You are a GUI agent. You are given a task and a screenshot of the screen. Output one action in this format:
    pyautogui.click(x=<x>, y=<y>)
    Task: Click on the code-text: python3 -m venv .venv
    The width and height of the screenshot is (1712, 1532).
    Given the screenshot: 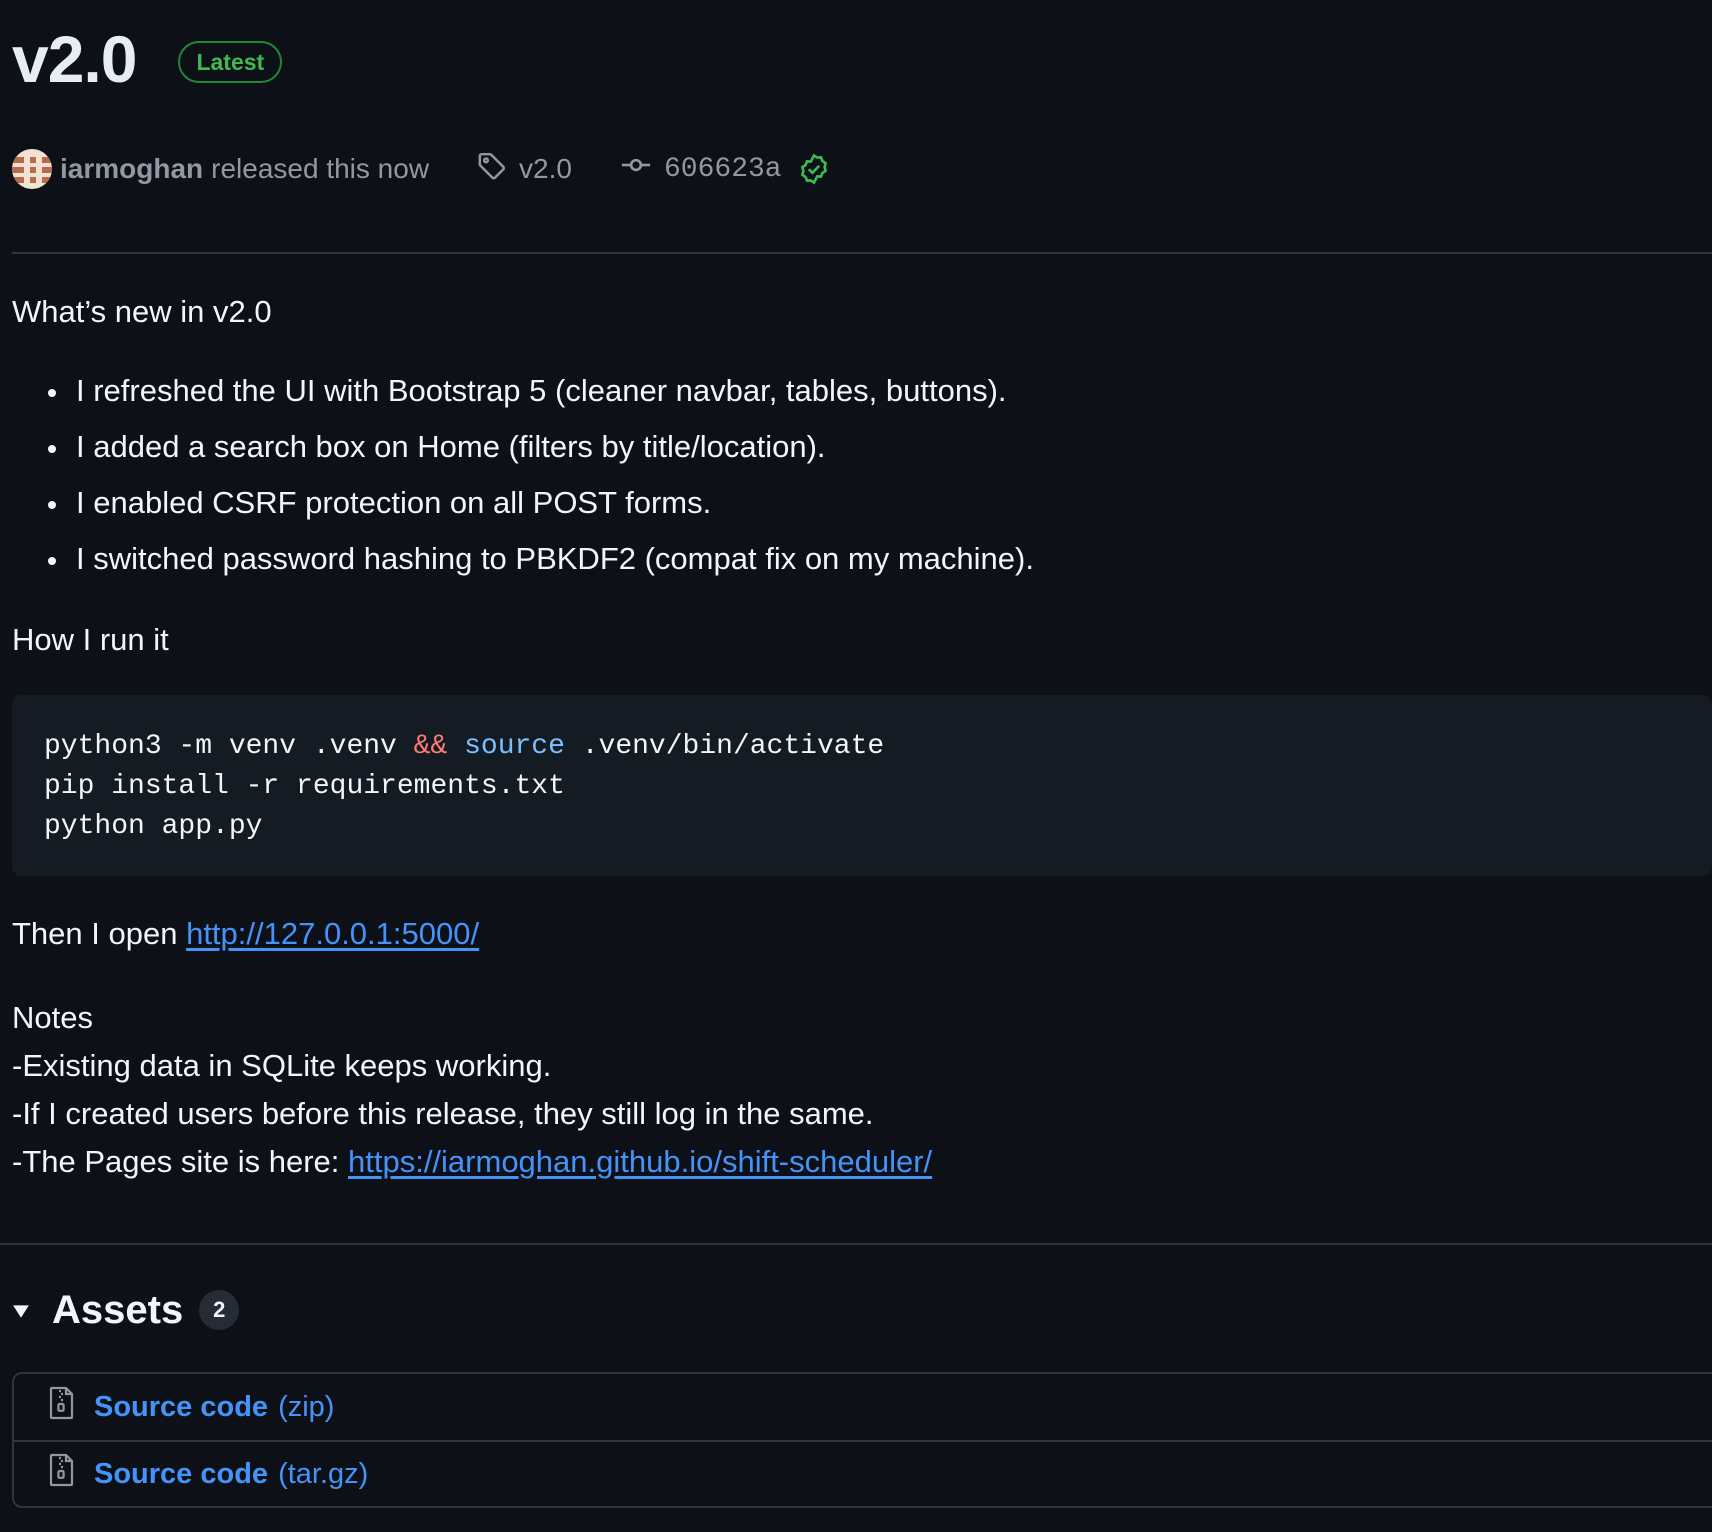 What is the action you would take?
    pyautogui.click(x=229, y=746)
    